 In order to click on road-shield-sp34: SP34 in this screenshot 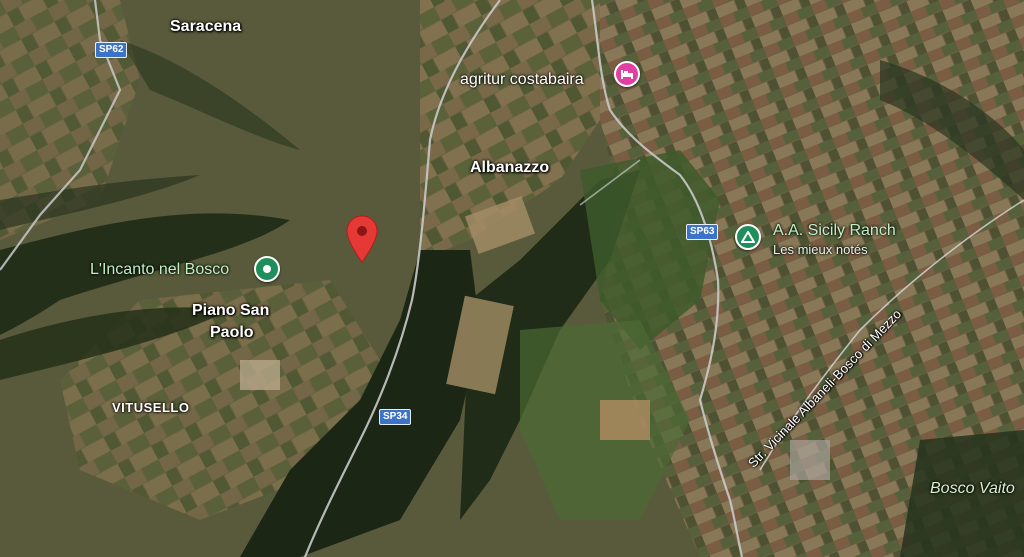, I will do `click(395, 417)`.